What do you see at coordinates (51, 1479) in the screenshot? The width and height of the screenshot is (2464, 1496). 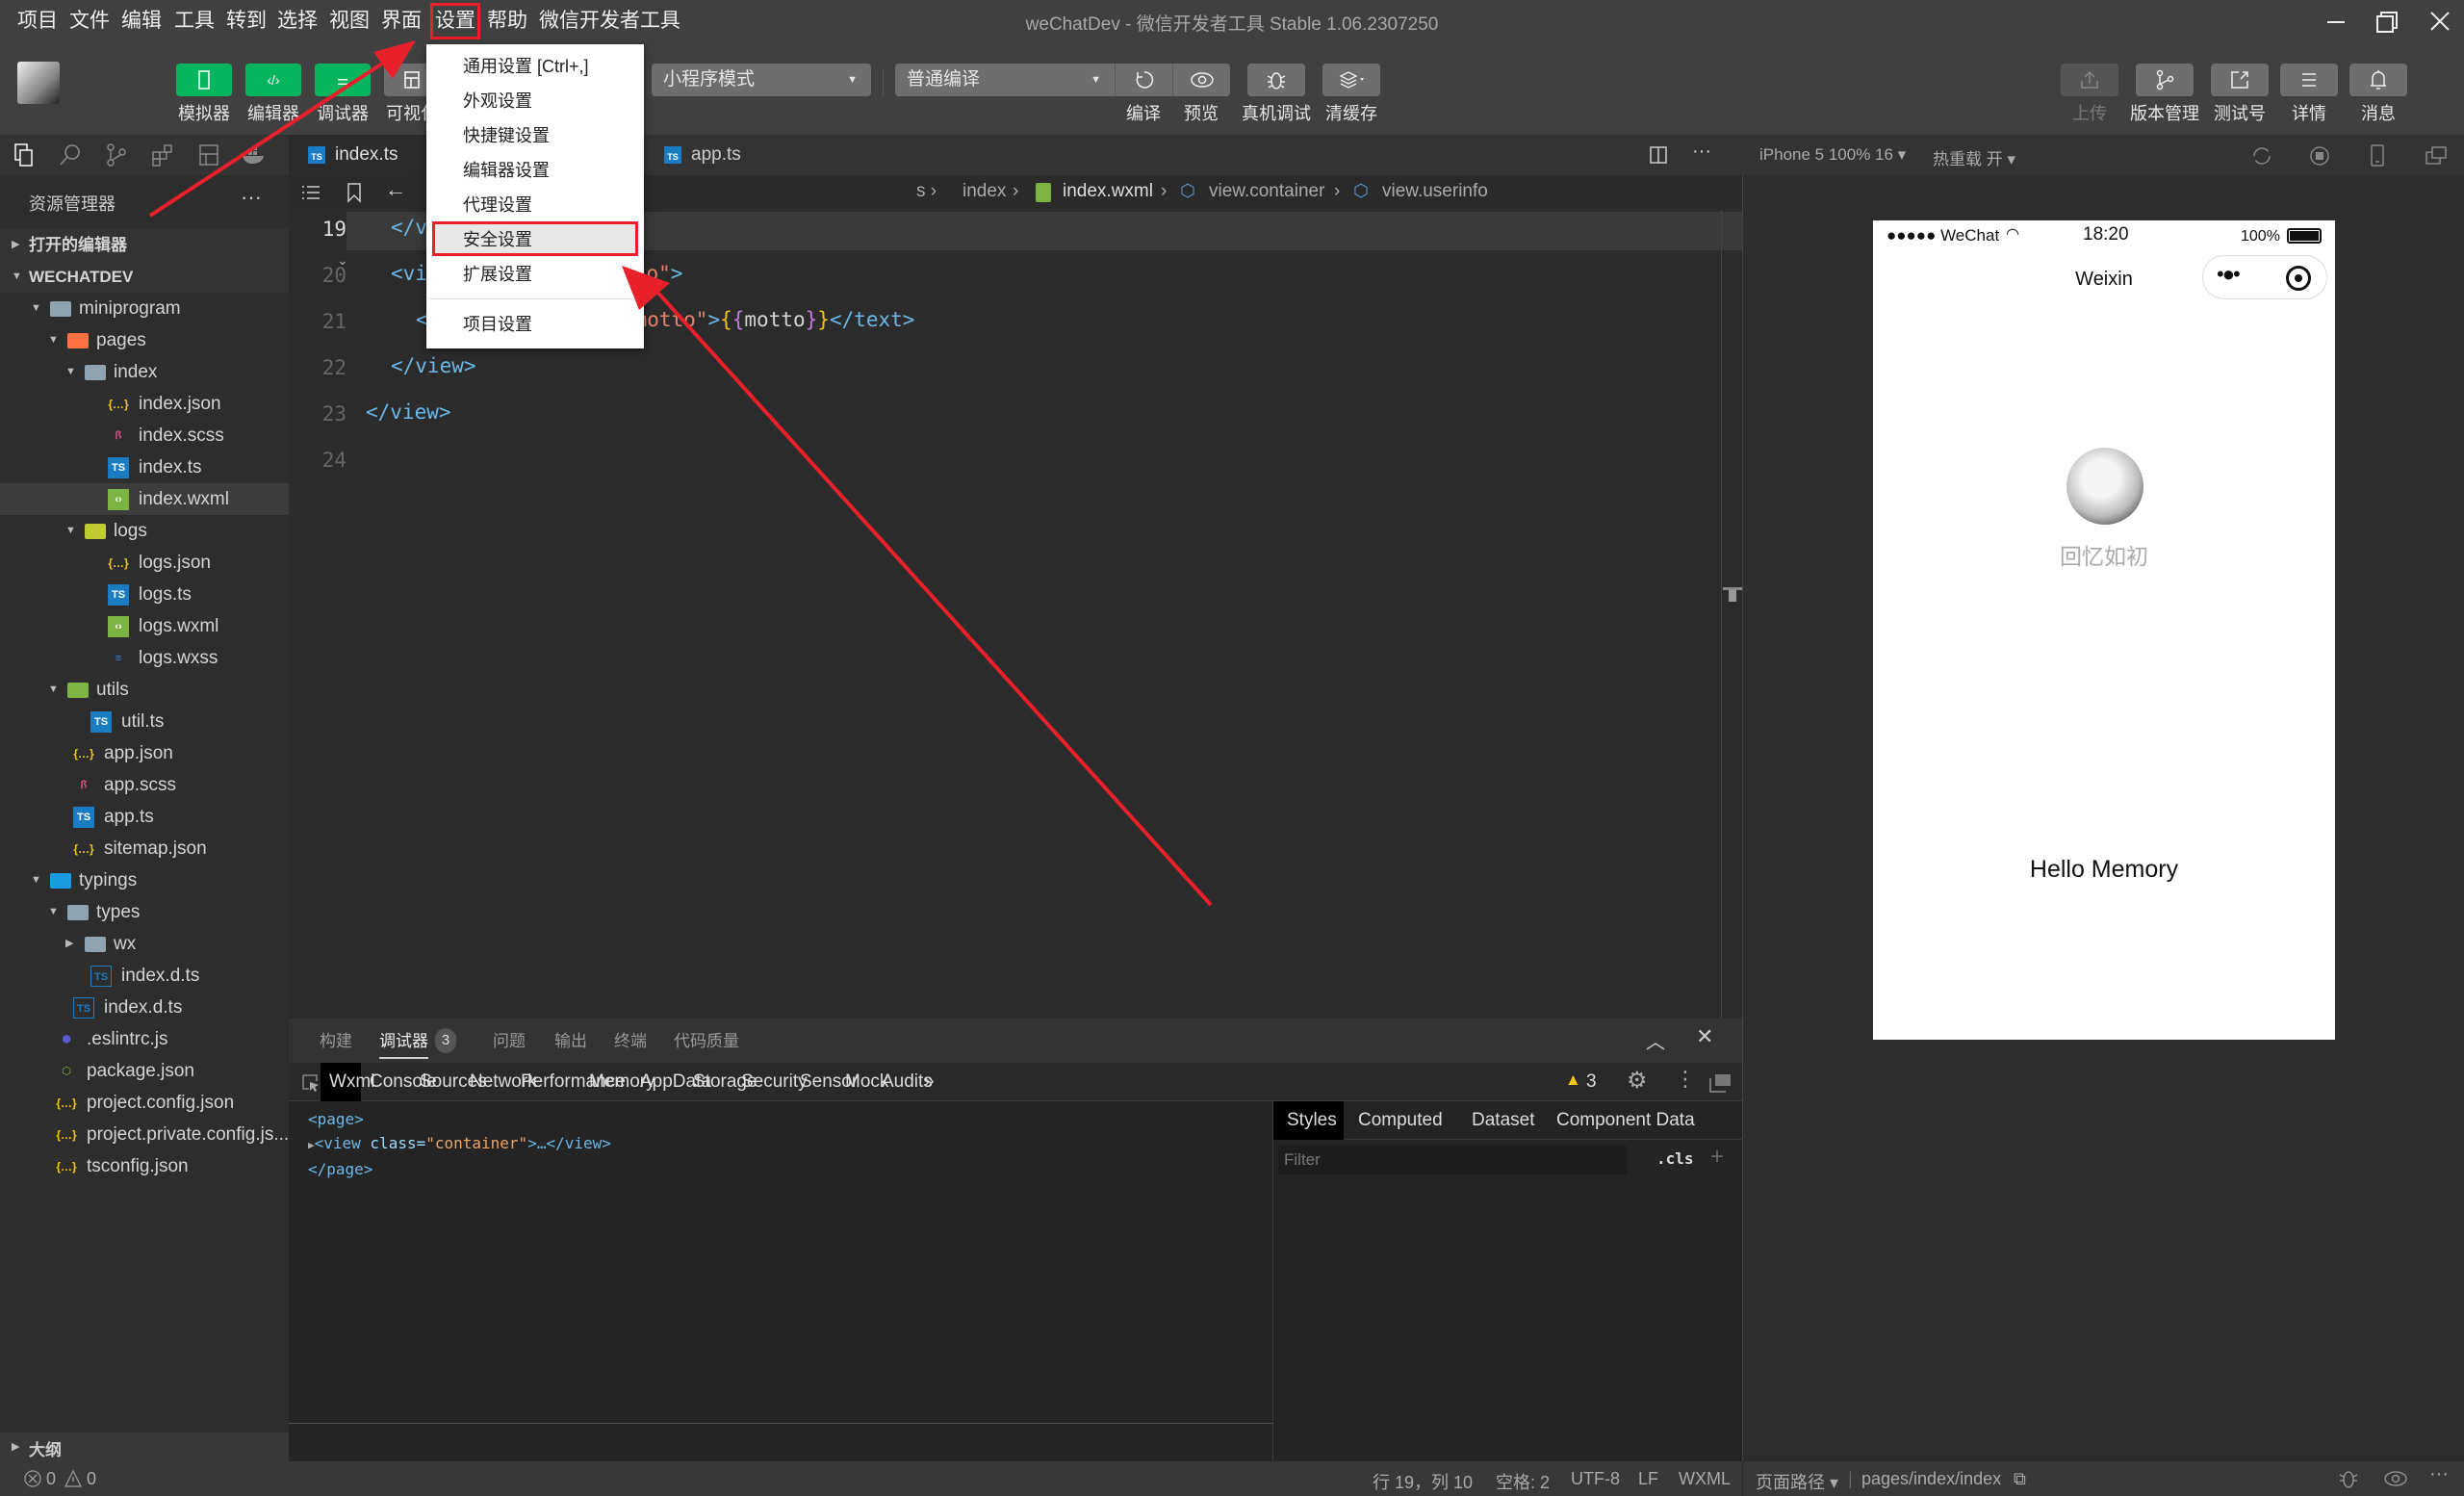 I see `error-count: 0` at bounding box center [51, 1479].